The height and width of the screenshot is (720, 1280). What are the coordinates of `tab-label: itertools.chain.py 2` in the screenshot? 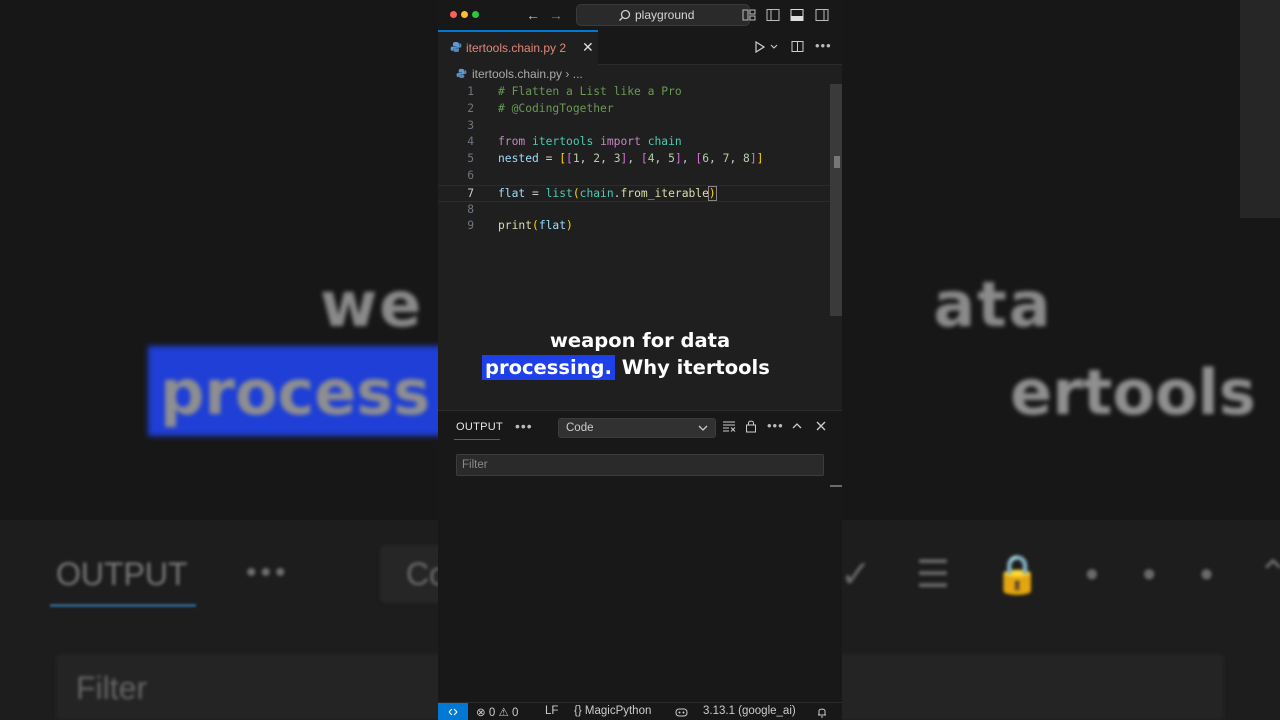 It's located at (516, 48).